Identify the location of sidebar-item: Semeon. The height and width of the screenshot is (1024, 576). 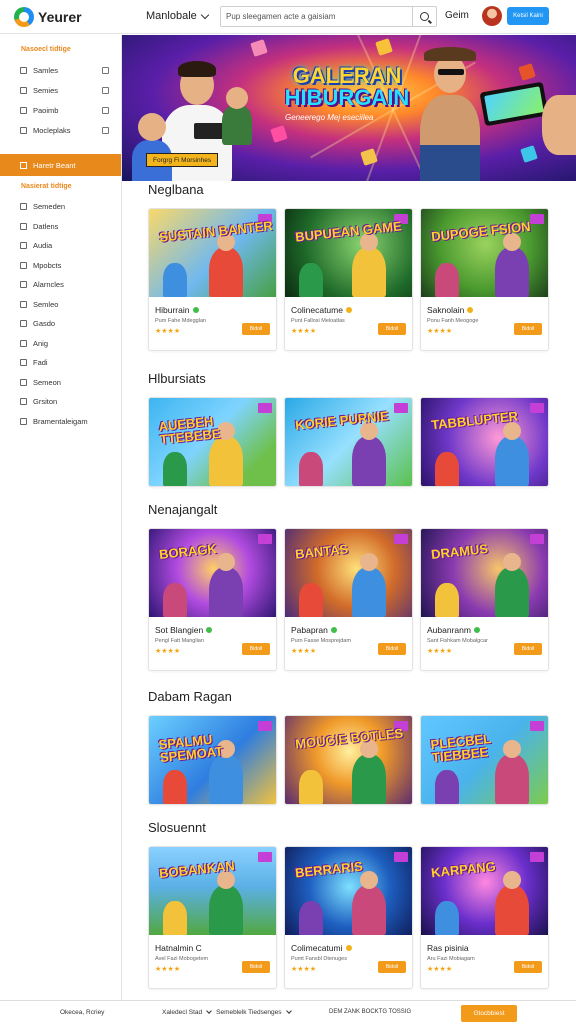
(60, 383).